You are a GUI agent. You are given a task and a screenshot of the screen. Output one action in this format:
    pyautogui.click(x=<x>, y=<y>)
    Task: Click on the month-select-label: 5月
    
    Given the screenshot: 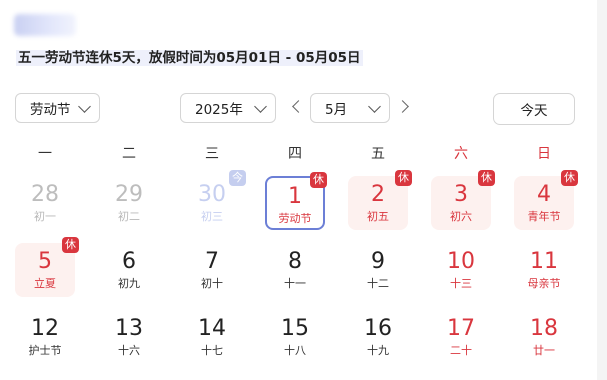 What is the action you would take?
    pyautogui.click(x=336, y=110)
    